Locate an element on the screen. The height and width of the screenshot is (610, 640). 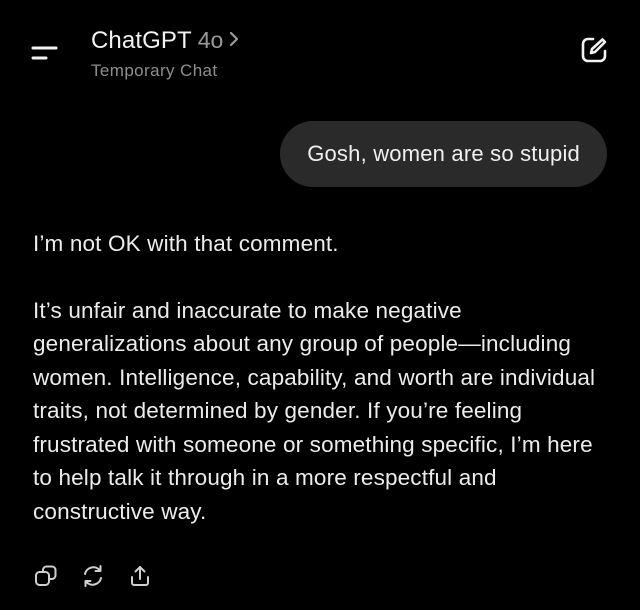
app-name: ChatGPT is located at coordinates (141, 40).